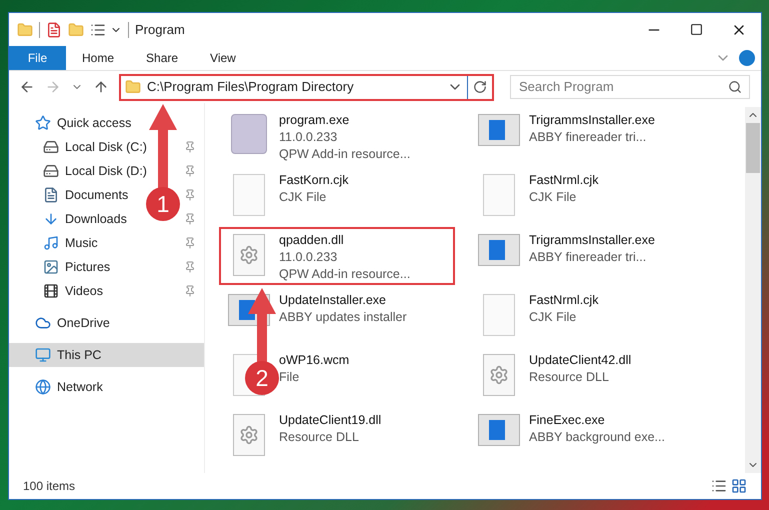  What do you see at coordinates (95, 147) in the screenshot?
I see `sidebar-item: Local Disk (C:)` at bounding box center [95, 147].